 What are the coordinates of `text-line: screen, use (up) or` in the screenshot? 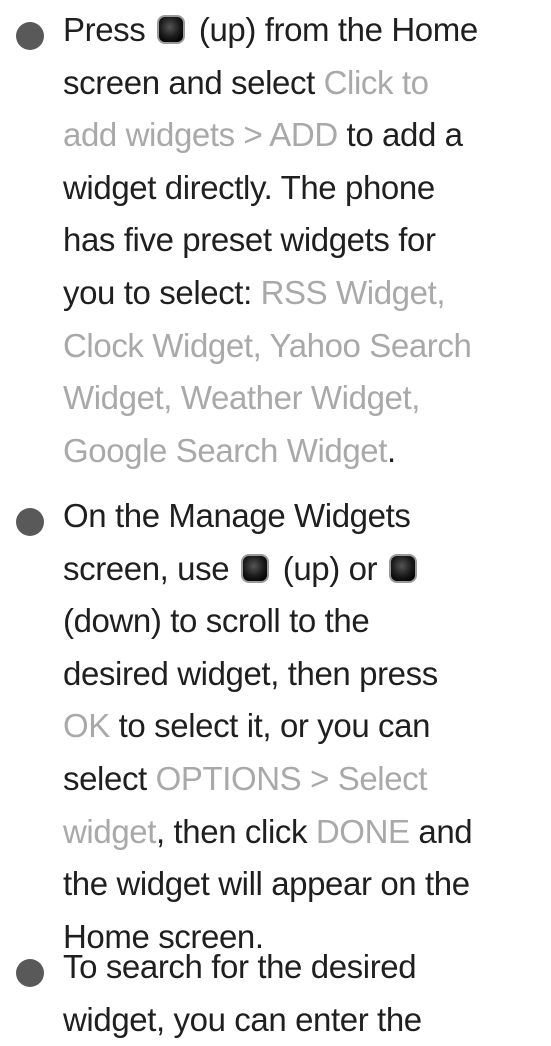 It's located at (305, 569).